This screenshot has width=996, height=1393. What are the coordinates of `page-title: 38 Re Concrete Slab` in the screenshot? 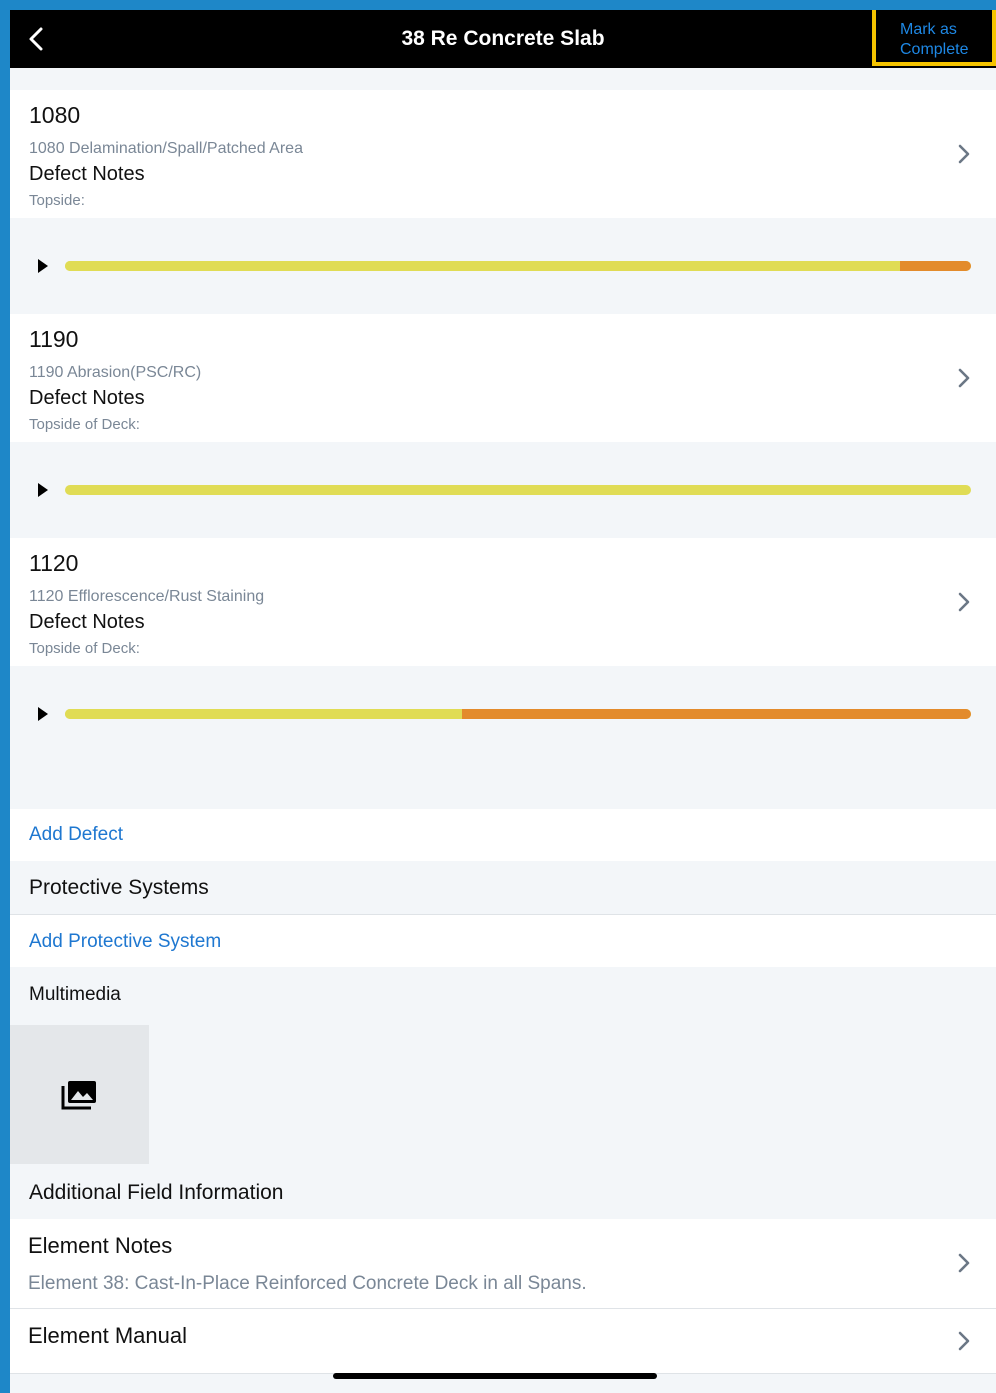 It's located at (503, 38).